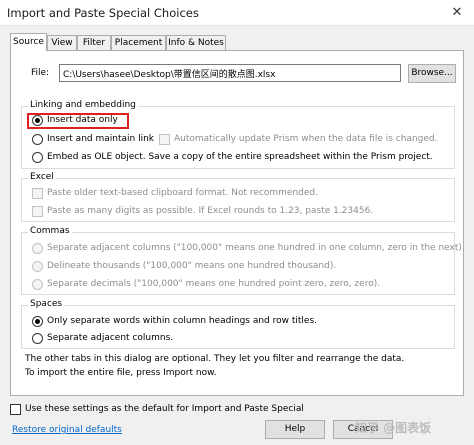 Image resolution: width=474 pixels, height=445 pixels. I want to click on spaces-separate-adjacent-label: Separate adjacent columns., so click(110, 338).